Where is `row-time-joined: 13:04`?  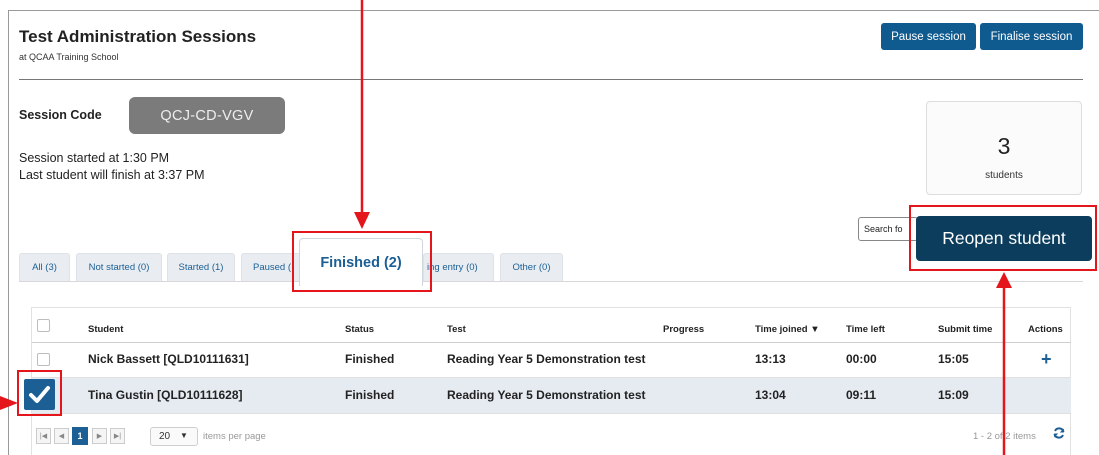 row-time-joined: 13:04 is located at coordinates (770, 395).